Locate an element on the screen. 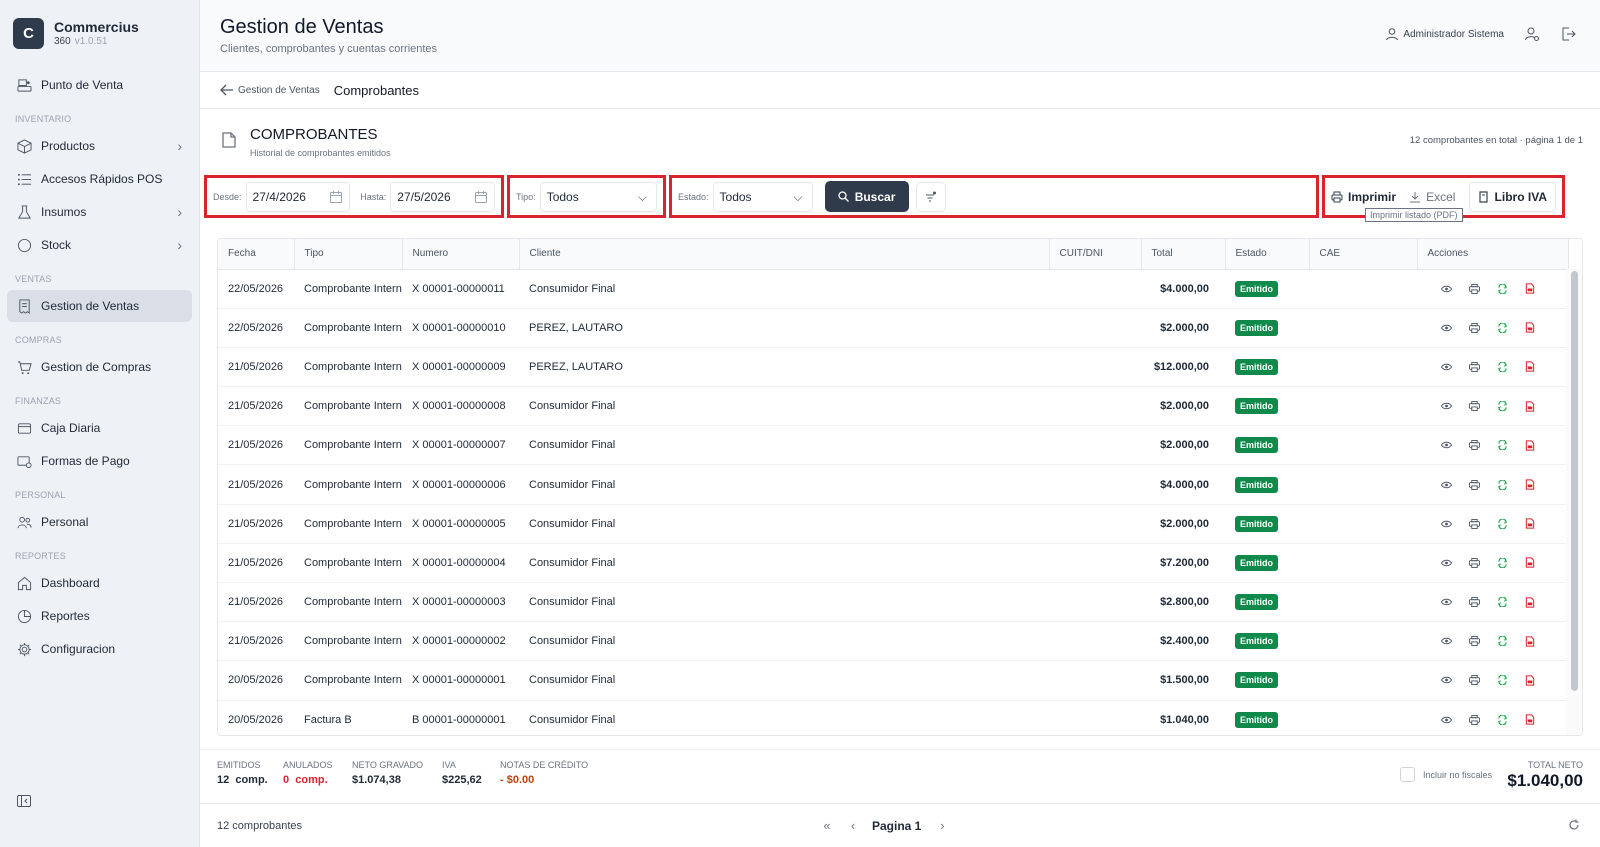 This screenshot has height=847, width=1600. tipo-select: Todos ⌵ is located at coordinates (598, 196).